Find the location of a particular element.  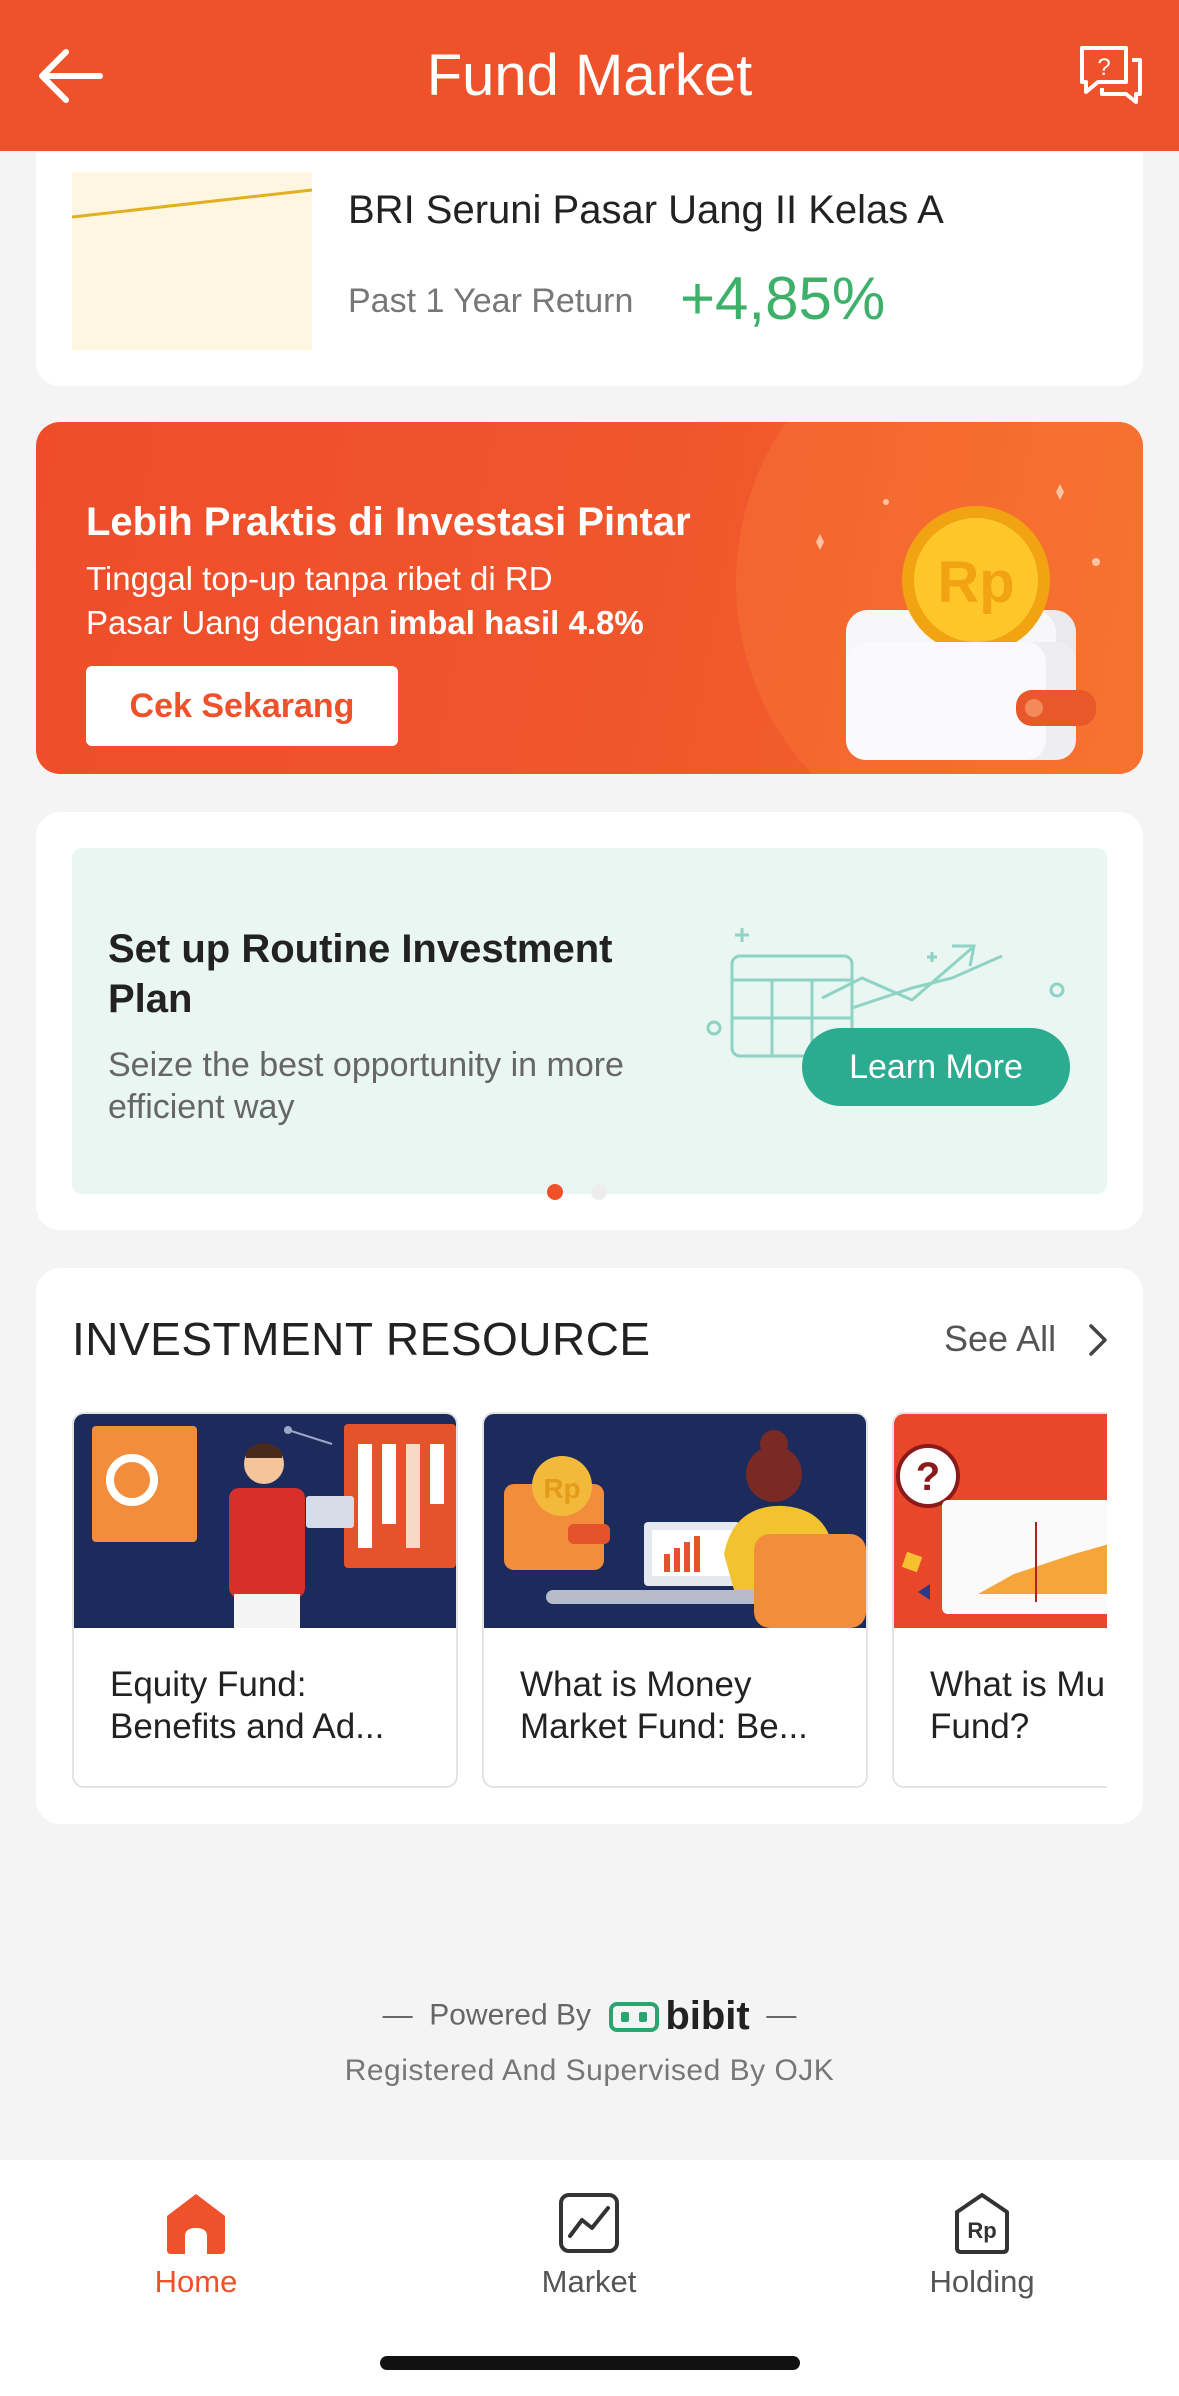

promo-line-2: Pasar Uang dengan imbal hasil 4.8% is located at coordinates (365, 623).